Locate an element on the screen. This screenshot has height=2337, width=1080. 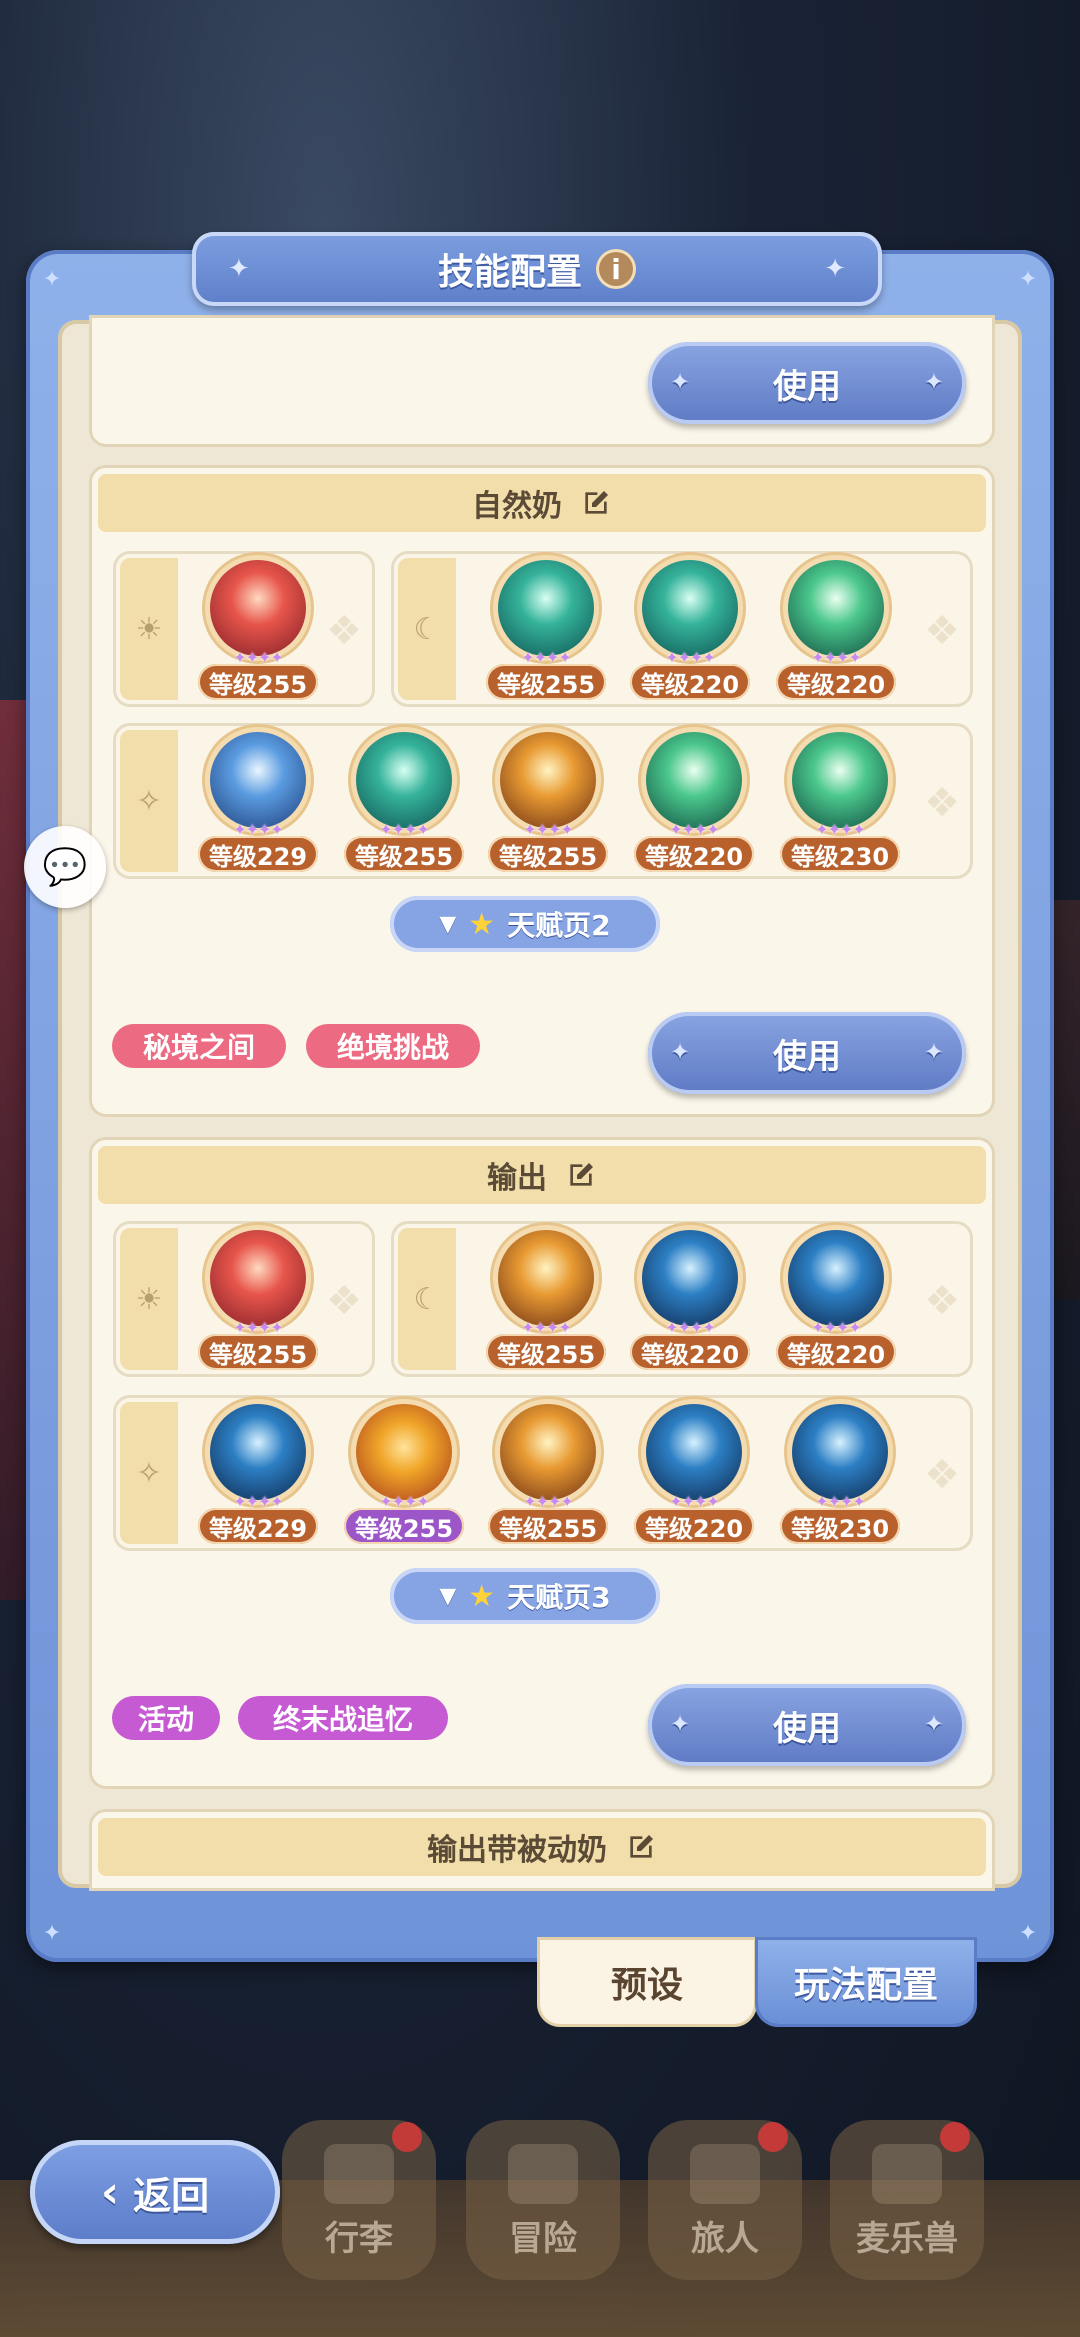
loadout-name-header: 输出 is located at coordinates (542, 1175).